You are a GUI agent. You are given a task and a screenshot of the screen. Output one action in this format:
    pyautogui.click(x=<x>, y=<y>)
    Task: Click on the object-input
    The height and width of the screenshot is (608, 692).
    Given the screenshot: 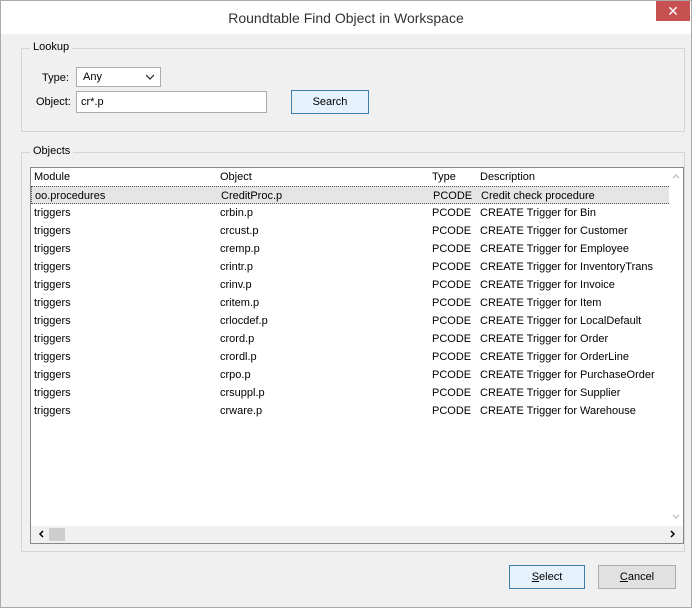 What is the action you would take?
    pyautogui.click(x=171, y=102)
    